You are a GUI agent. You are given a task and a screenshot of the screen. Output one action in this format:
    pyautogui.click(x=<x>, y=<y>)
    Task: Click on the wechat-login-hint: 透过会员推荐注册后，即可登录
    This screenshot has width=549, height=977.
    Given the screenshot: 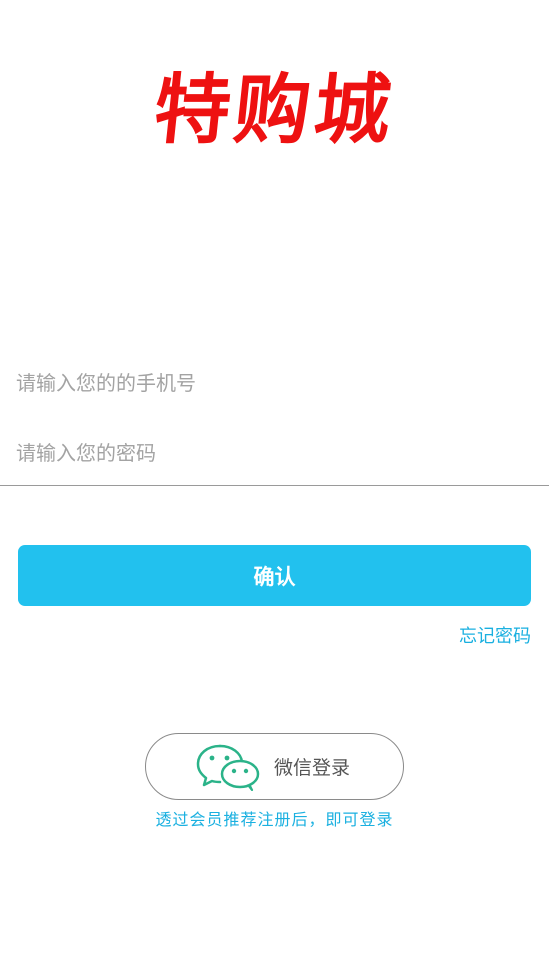 What is the action you would take?
    pyautogui.click(x=274, y=819)
    